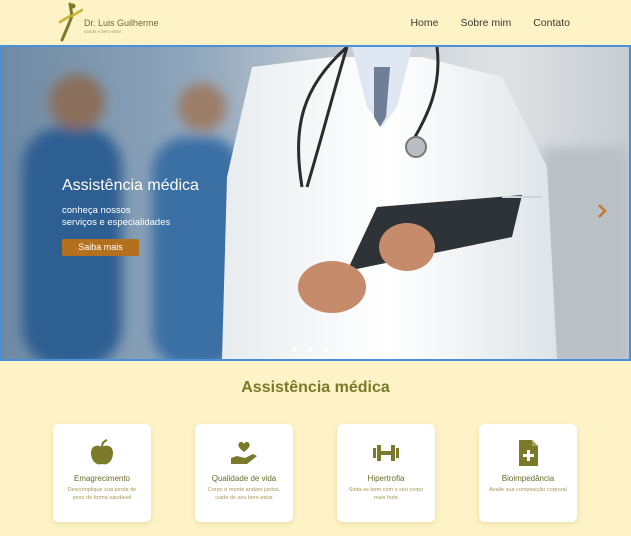 The image size is (631, 536). Describe the element at coordinates (244, 452) in the screenshot. I see `hand-heart-icon` at that location.